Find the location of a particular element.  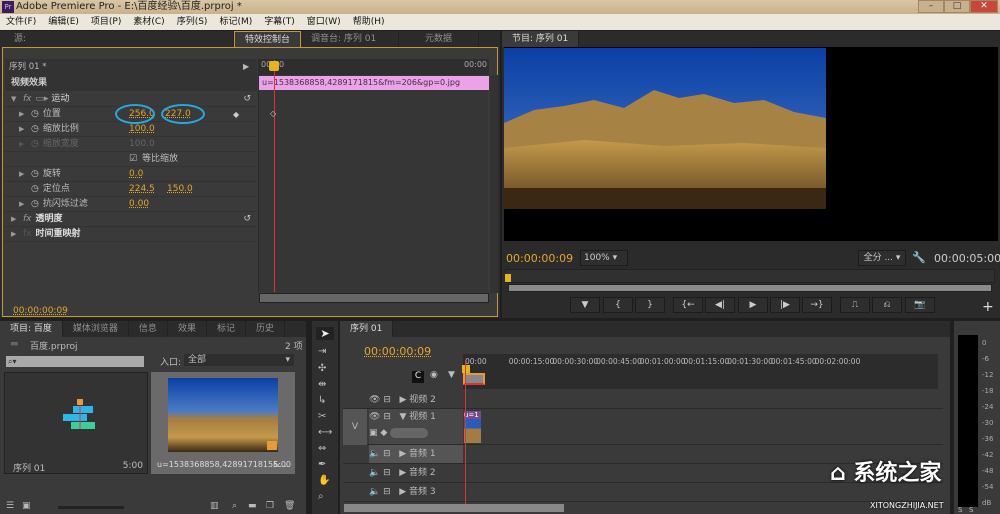

project-item-image: u=1538368858,4289171815&... 5:00 is located at coordinates (223, 423).